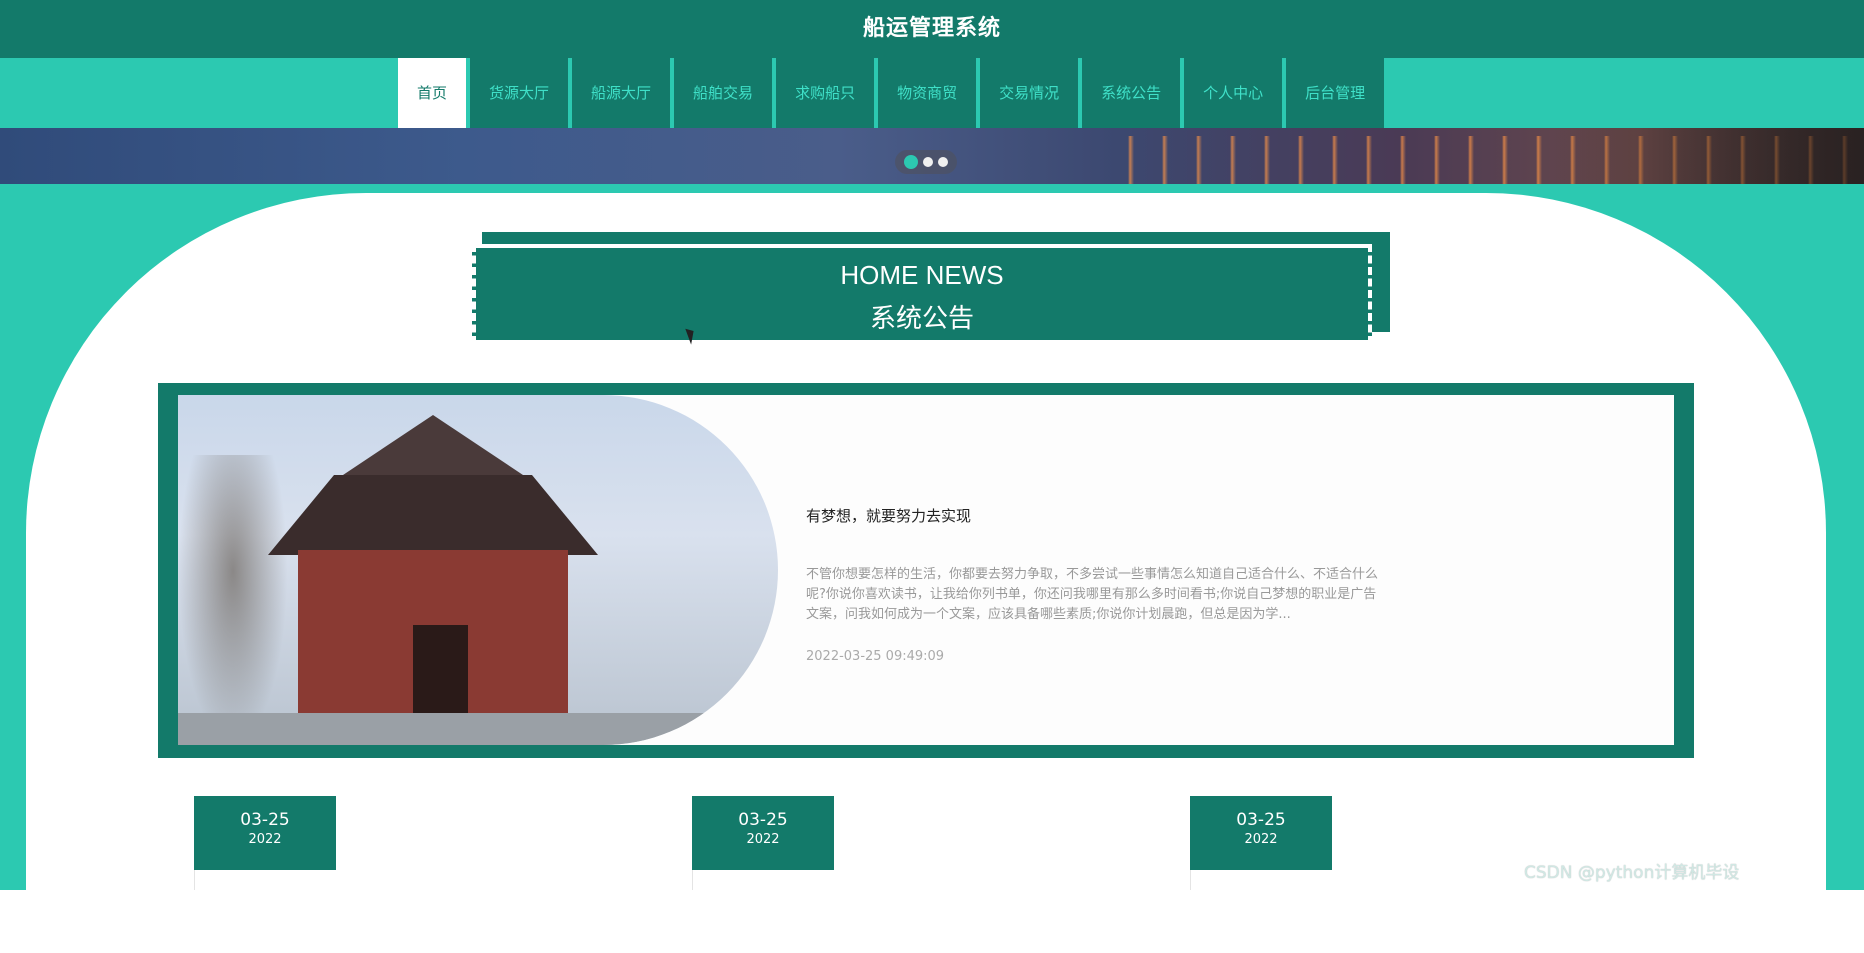  Describe the element at coordinates (927, 93) in the screenshot. I see `nav-item-goods-trade: 物资商贸` at that location.